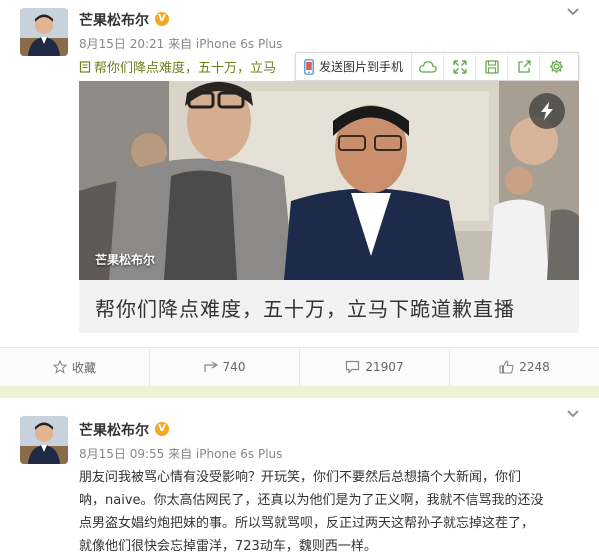  I want to click on comment-icon, so click(353, 367).